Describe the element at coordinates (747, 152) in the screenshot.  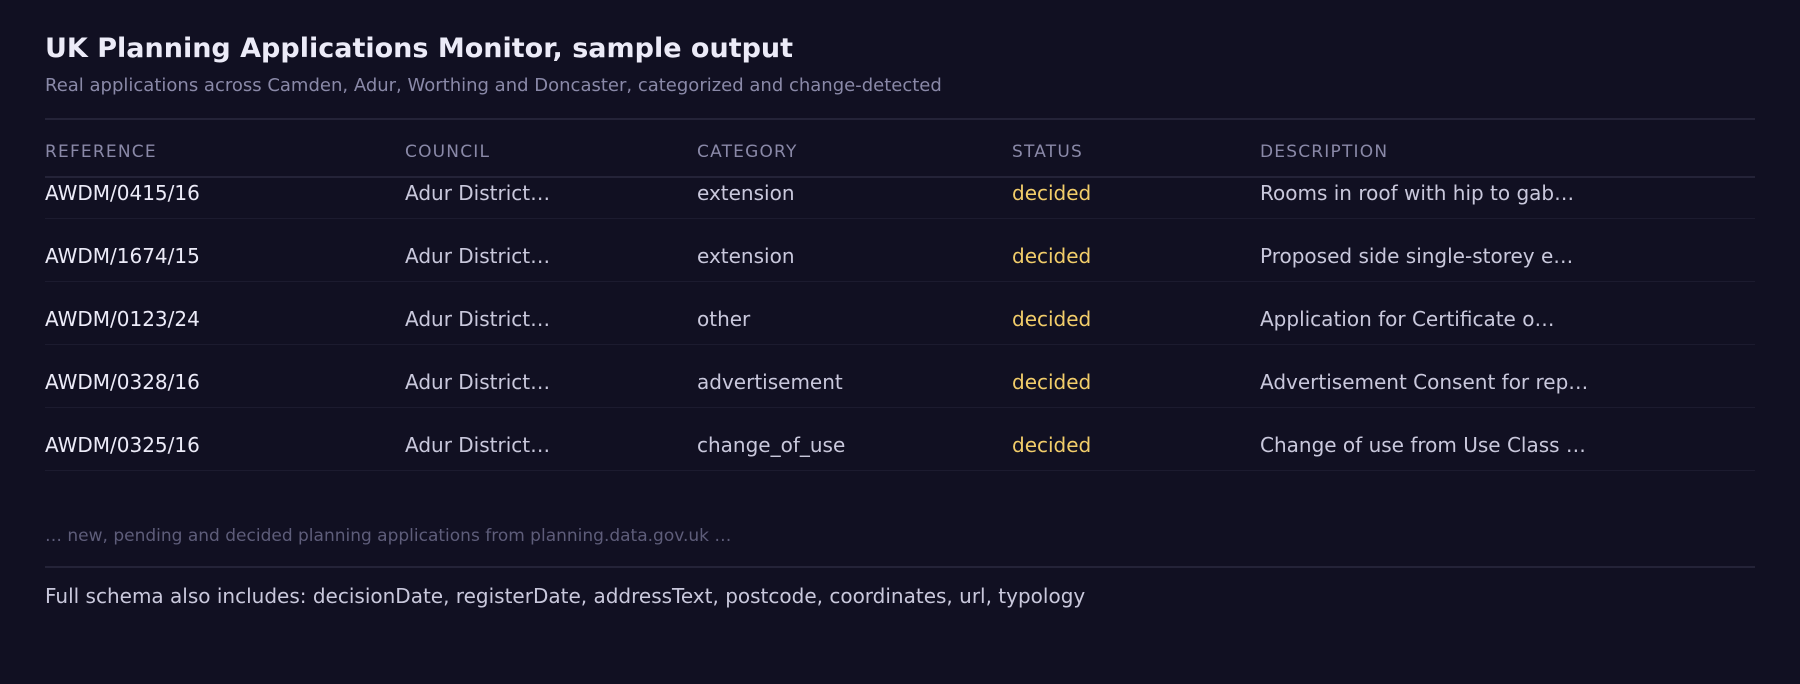
I see `column-header-category: CATEGORY` at that location.